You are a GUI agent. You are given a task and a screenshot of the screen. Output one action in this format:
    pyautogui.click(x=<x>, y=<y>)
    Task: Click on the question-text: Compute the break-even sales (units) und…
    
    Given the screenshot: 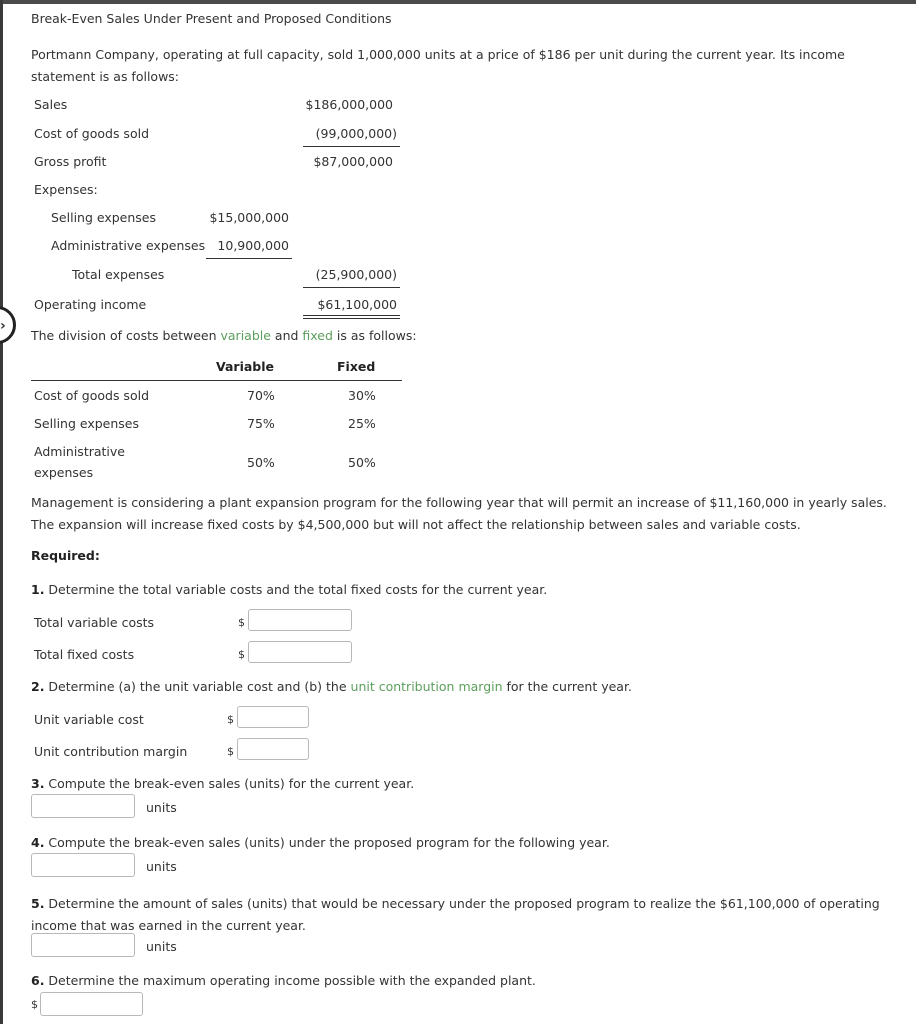 What is the action you would take?
    pyautogui.click(x=327, y=842)
    